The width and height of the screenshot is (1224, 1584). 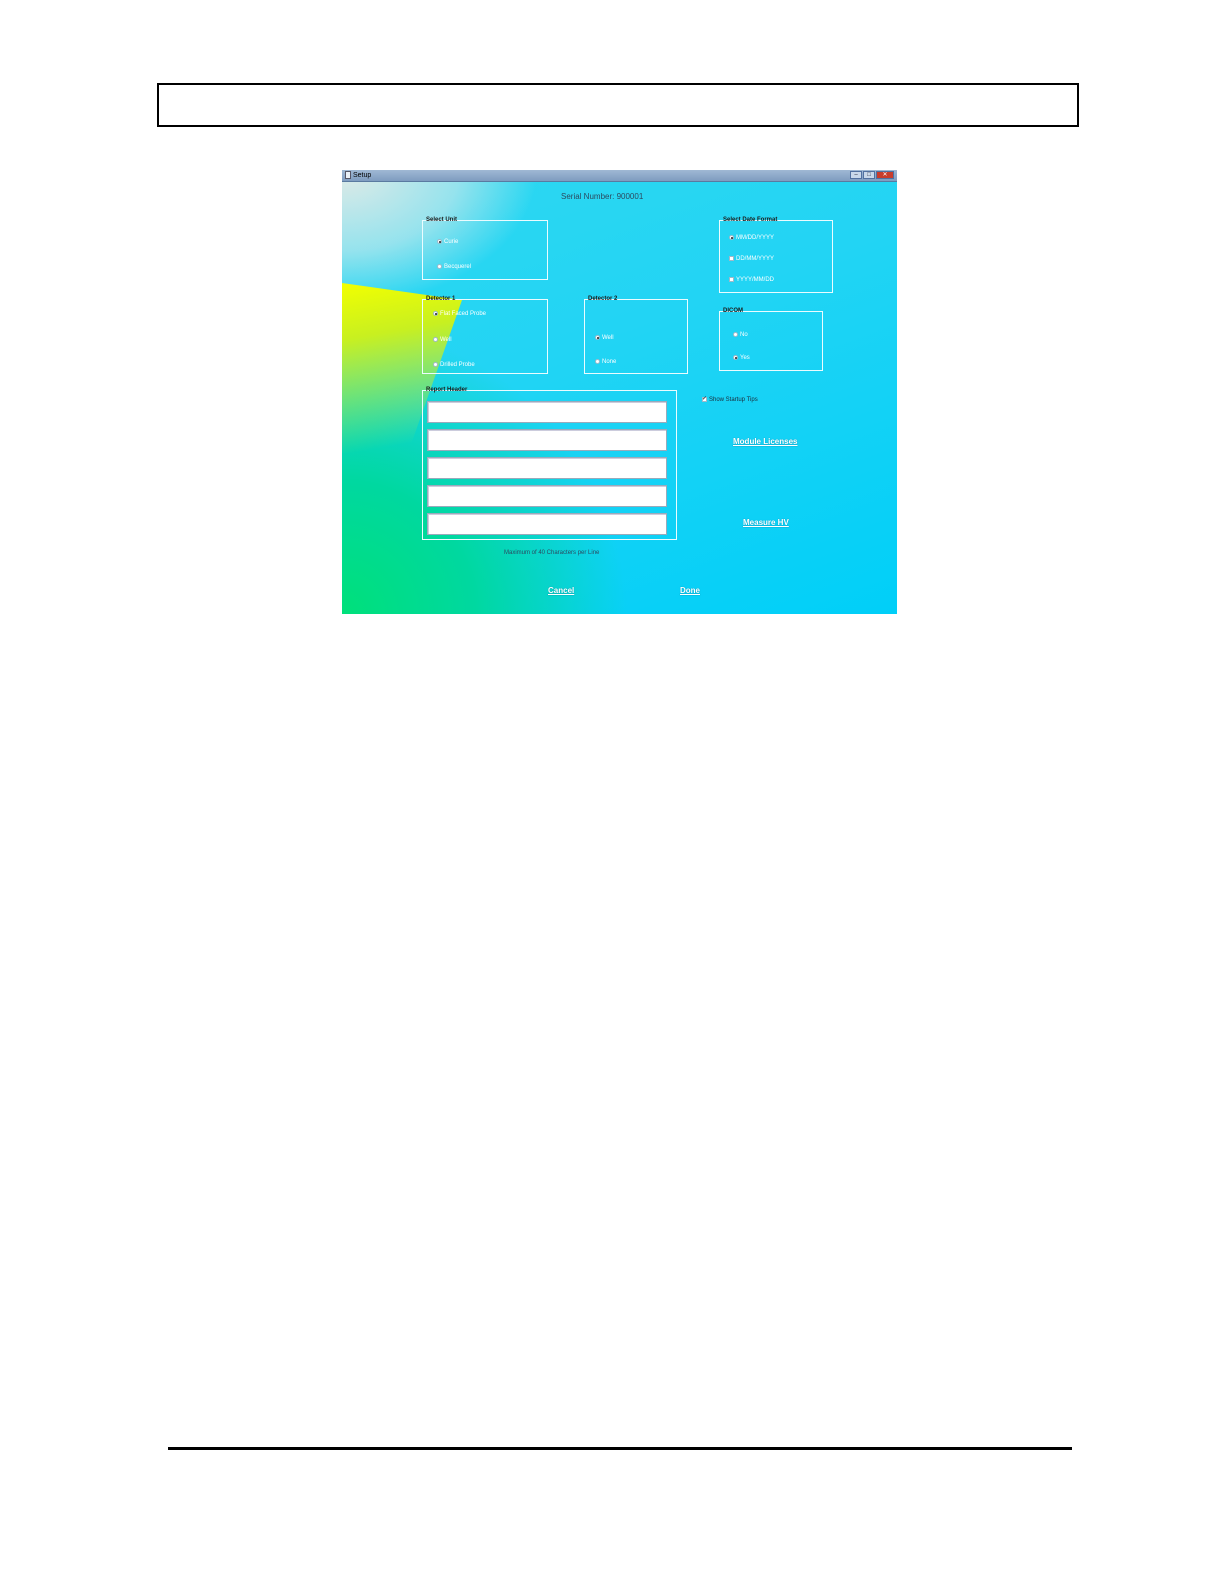 I want to click on option-label: MM/DD/YYYY, so click(x=755, y=238).